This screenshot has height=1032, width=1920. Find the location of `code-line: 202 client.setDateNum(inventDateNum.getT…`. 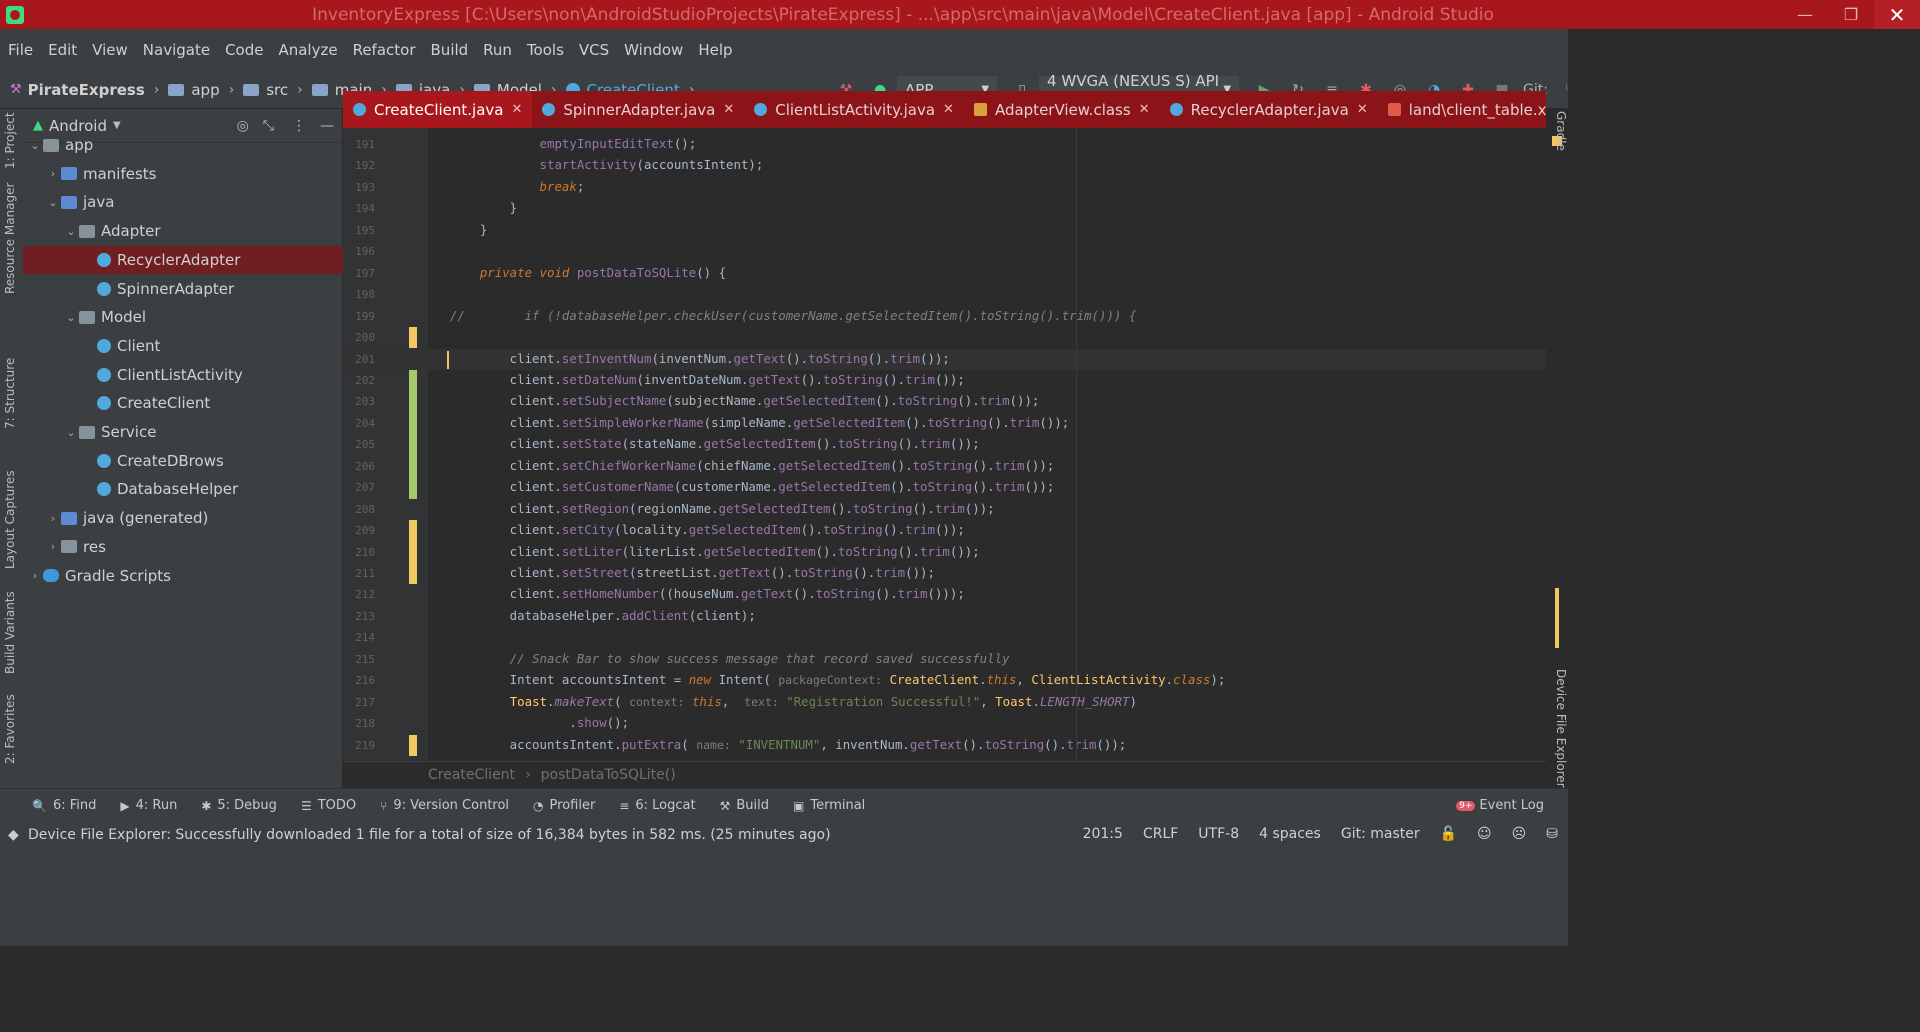

code-line: 202 client.setDateNum(inventDateNum.getT… is located at coordinates (944, 380).